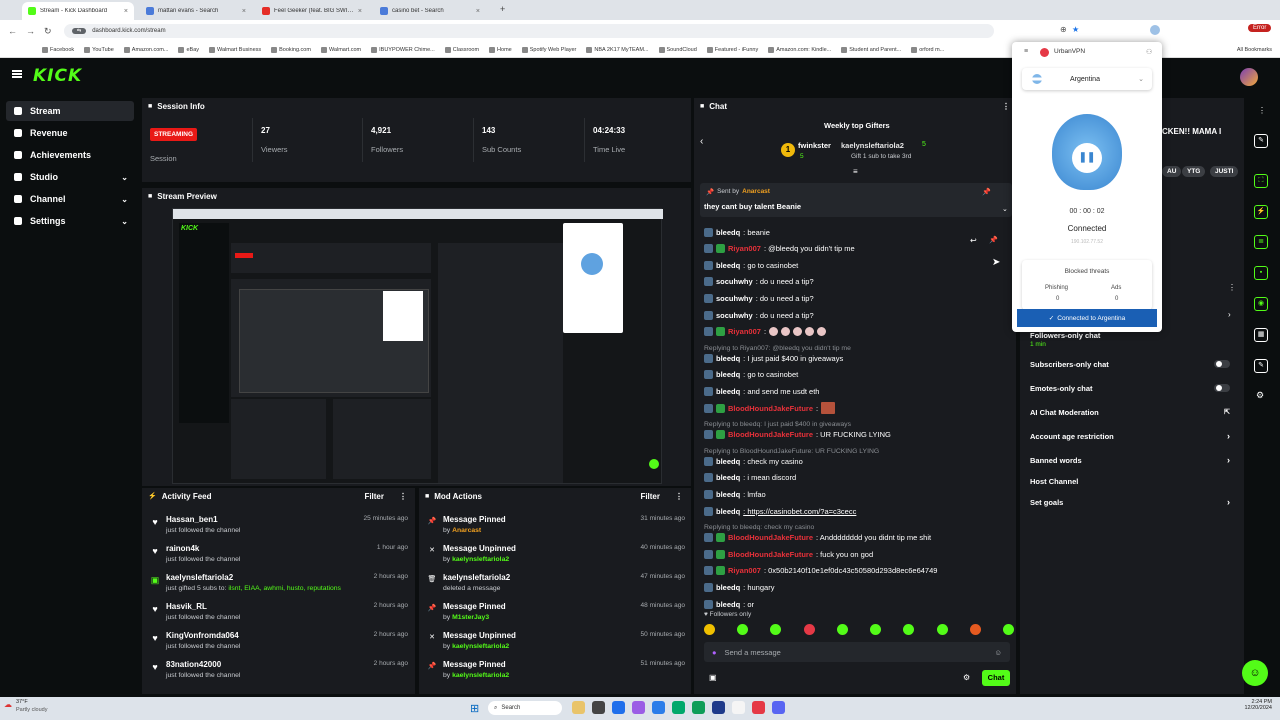 Image resolution: width=1280 pixels, height=720 pixels. Describe the element at coordinates (855, 171) in the screenshot. I see `expand-gifters-icon: ≡` at that location.